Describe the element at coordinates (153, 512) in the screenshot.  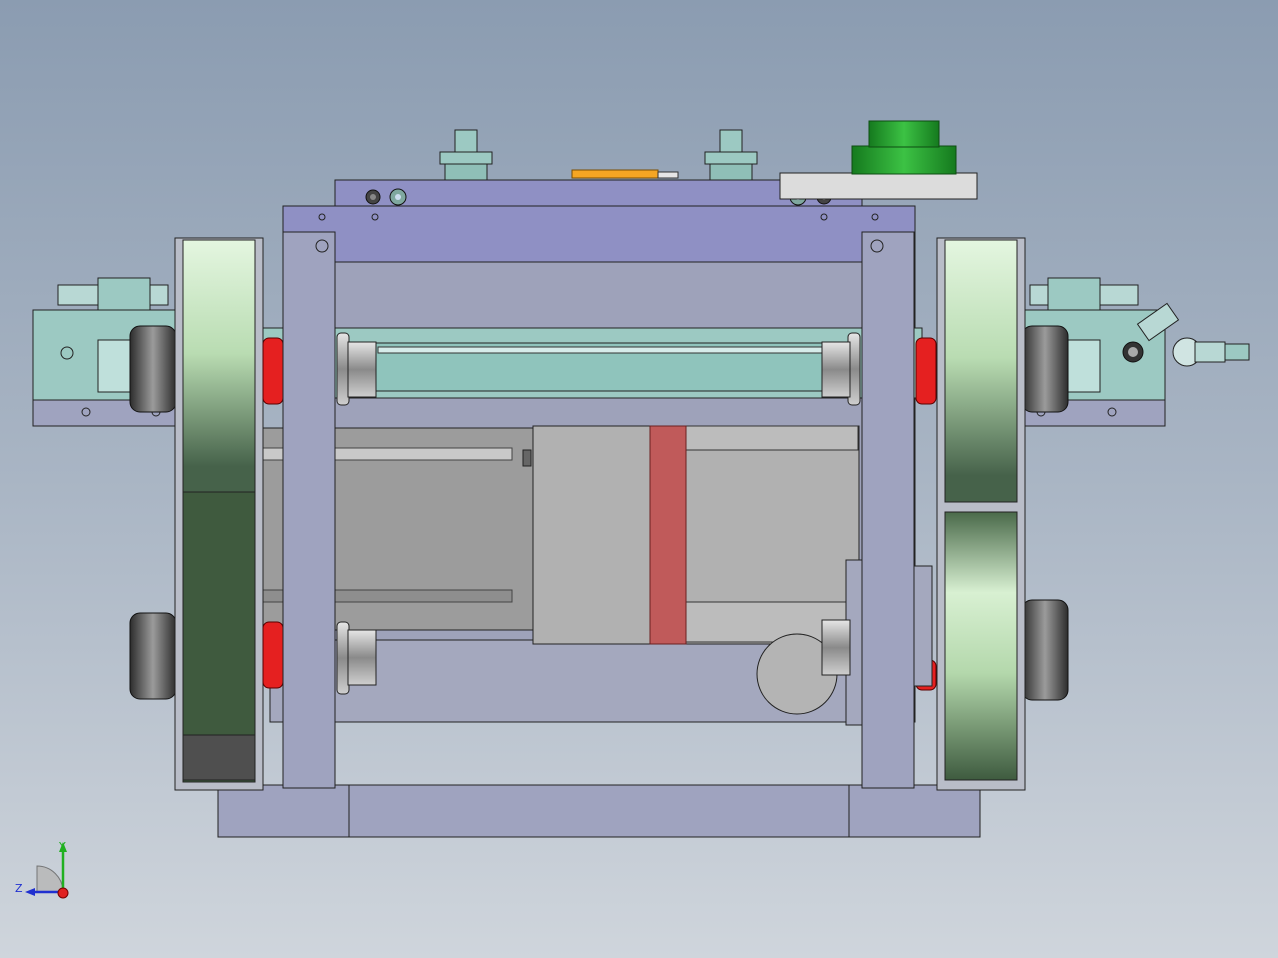
I see `left-rollers` at that location.